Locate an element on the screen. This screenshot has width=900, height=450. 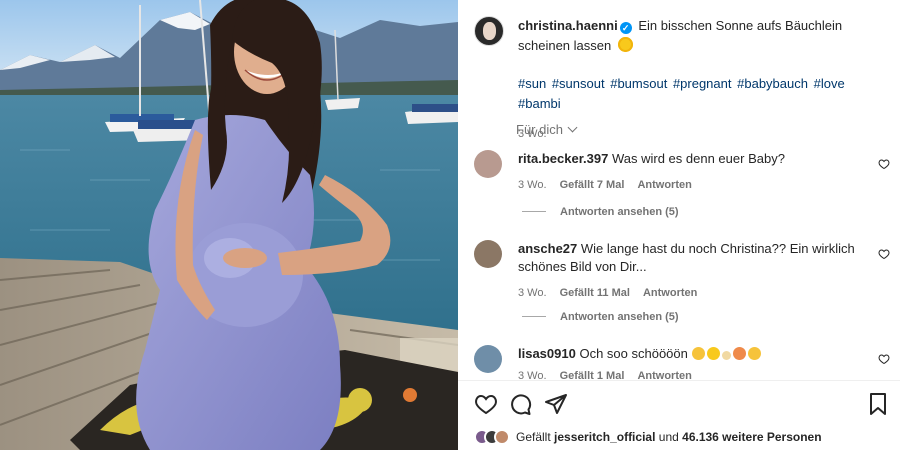
hashtag-link: #love is located at coordinates (829, 83).